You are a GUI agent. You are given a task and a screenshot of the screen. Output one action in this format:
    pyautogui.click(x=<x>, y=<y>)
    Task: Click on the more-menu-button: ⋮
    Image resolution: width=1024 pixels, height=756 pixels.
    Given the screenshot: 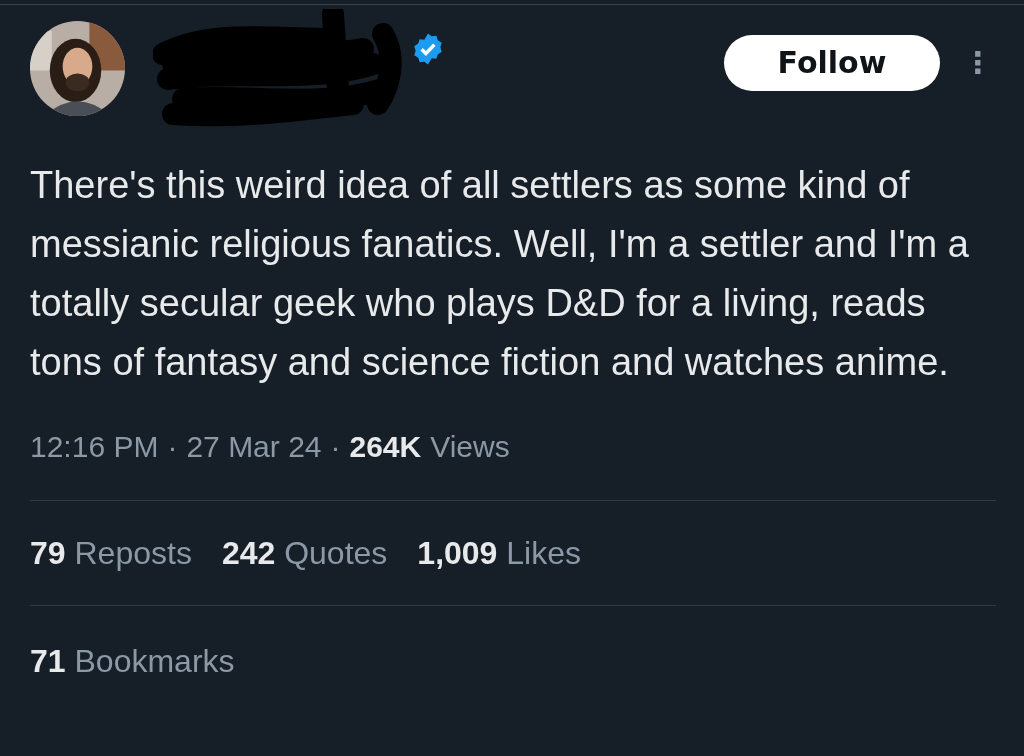 What is the action you would take?
    pyautogui.click(x=978, y=62)
    